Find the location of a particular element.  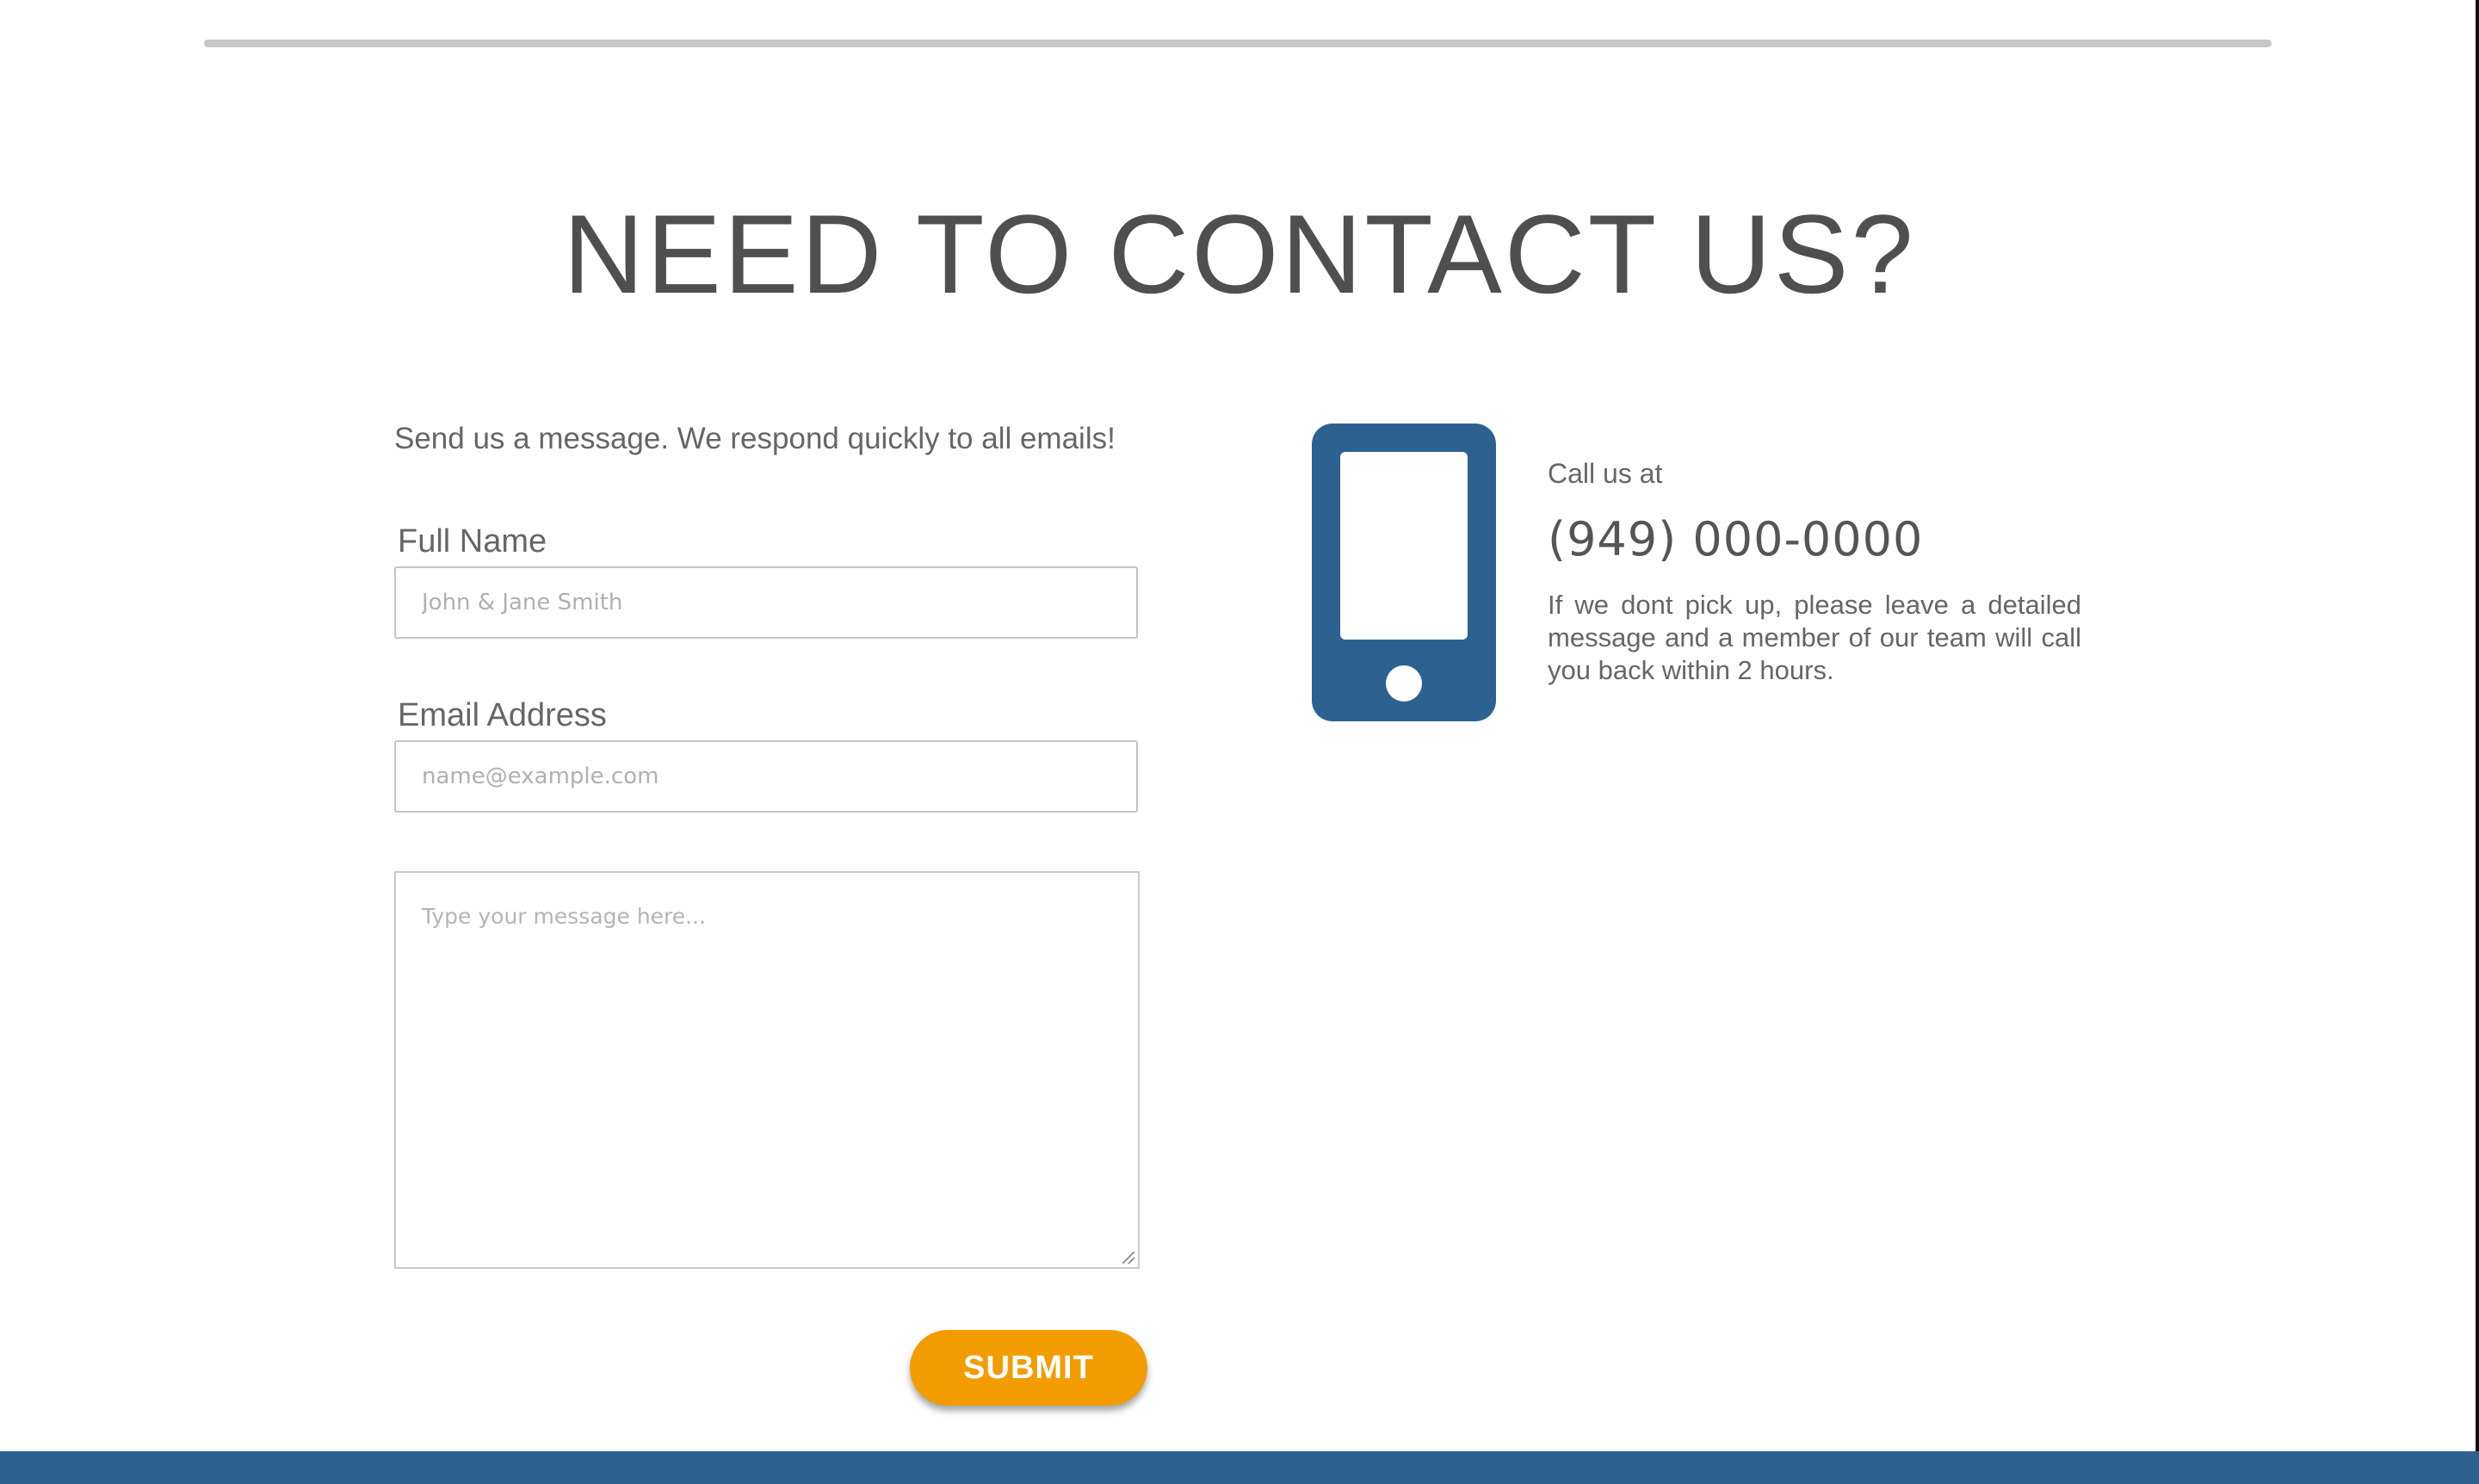

email-input is located at coordinates (766, 776).